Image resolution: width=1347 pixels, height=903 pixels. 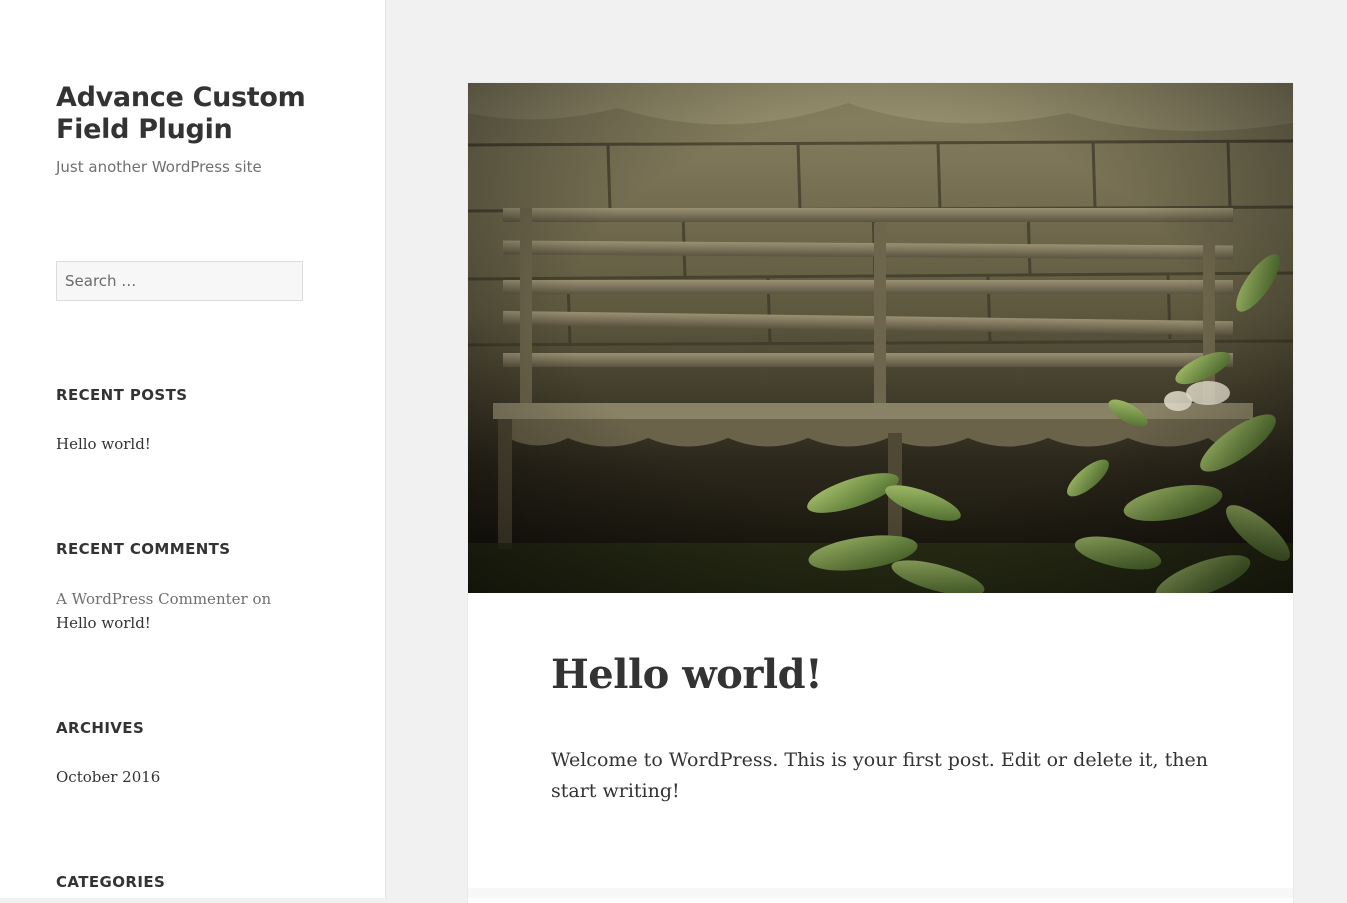 I want to click on recent-posts-heading: Recent Posts, so click(x=122, y=395).